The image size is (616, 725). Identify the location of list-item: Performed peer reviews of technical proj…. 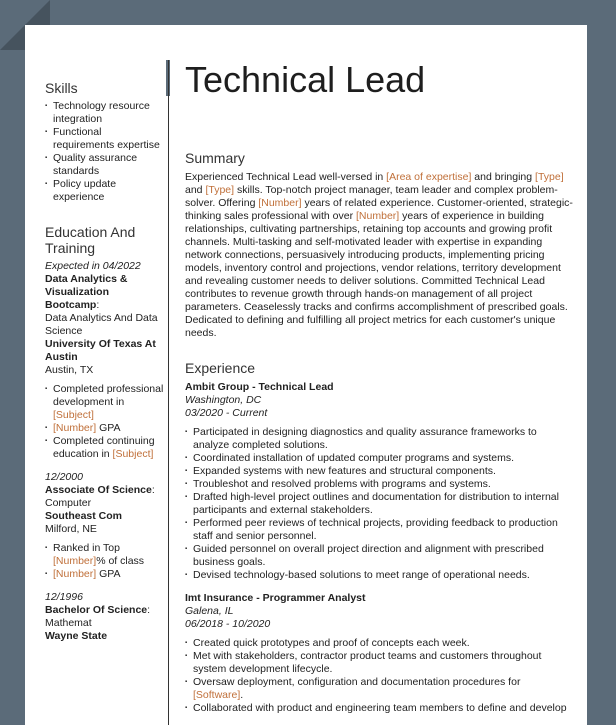
(379, 530).